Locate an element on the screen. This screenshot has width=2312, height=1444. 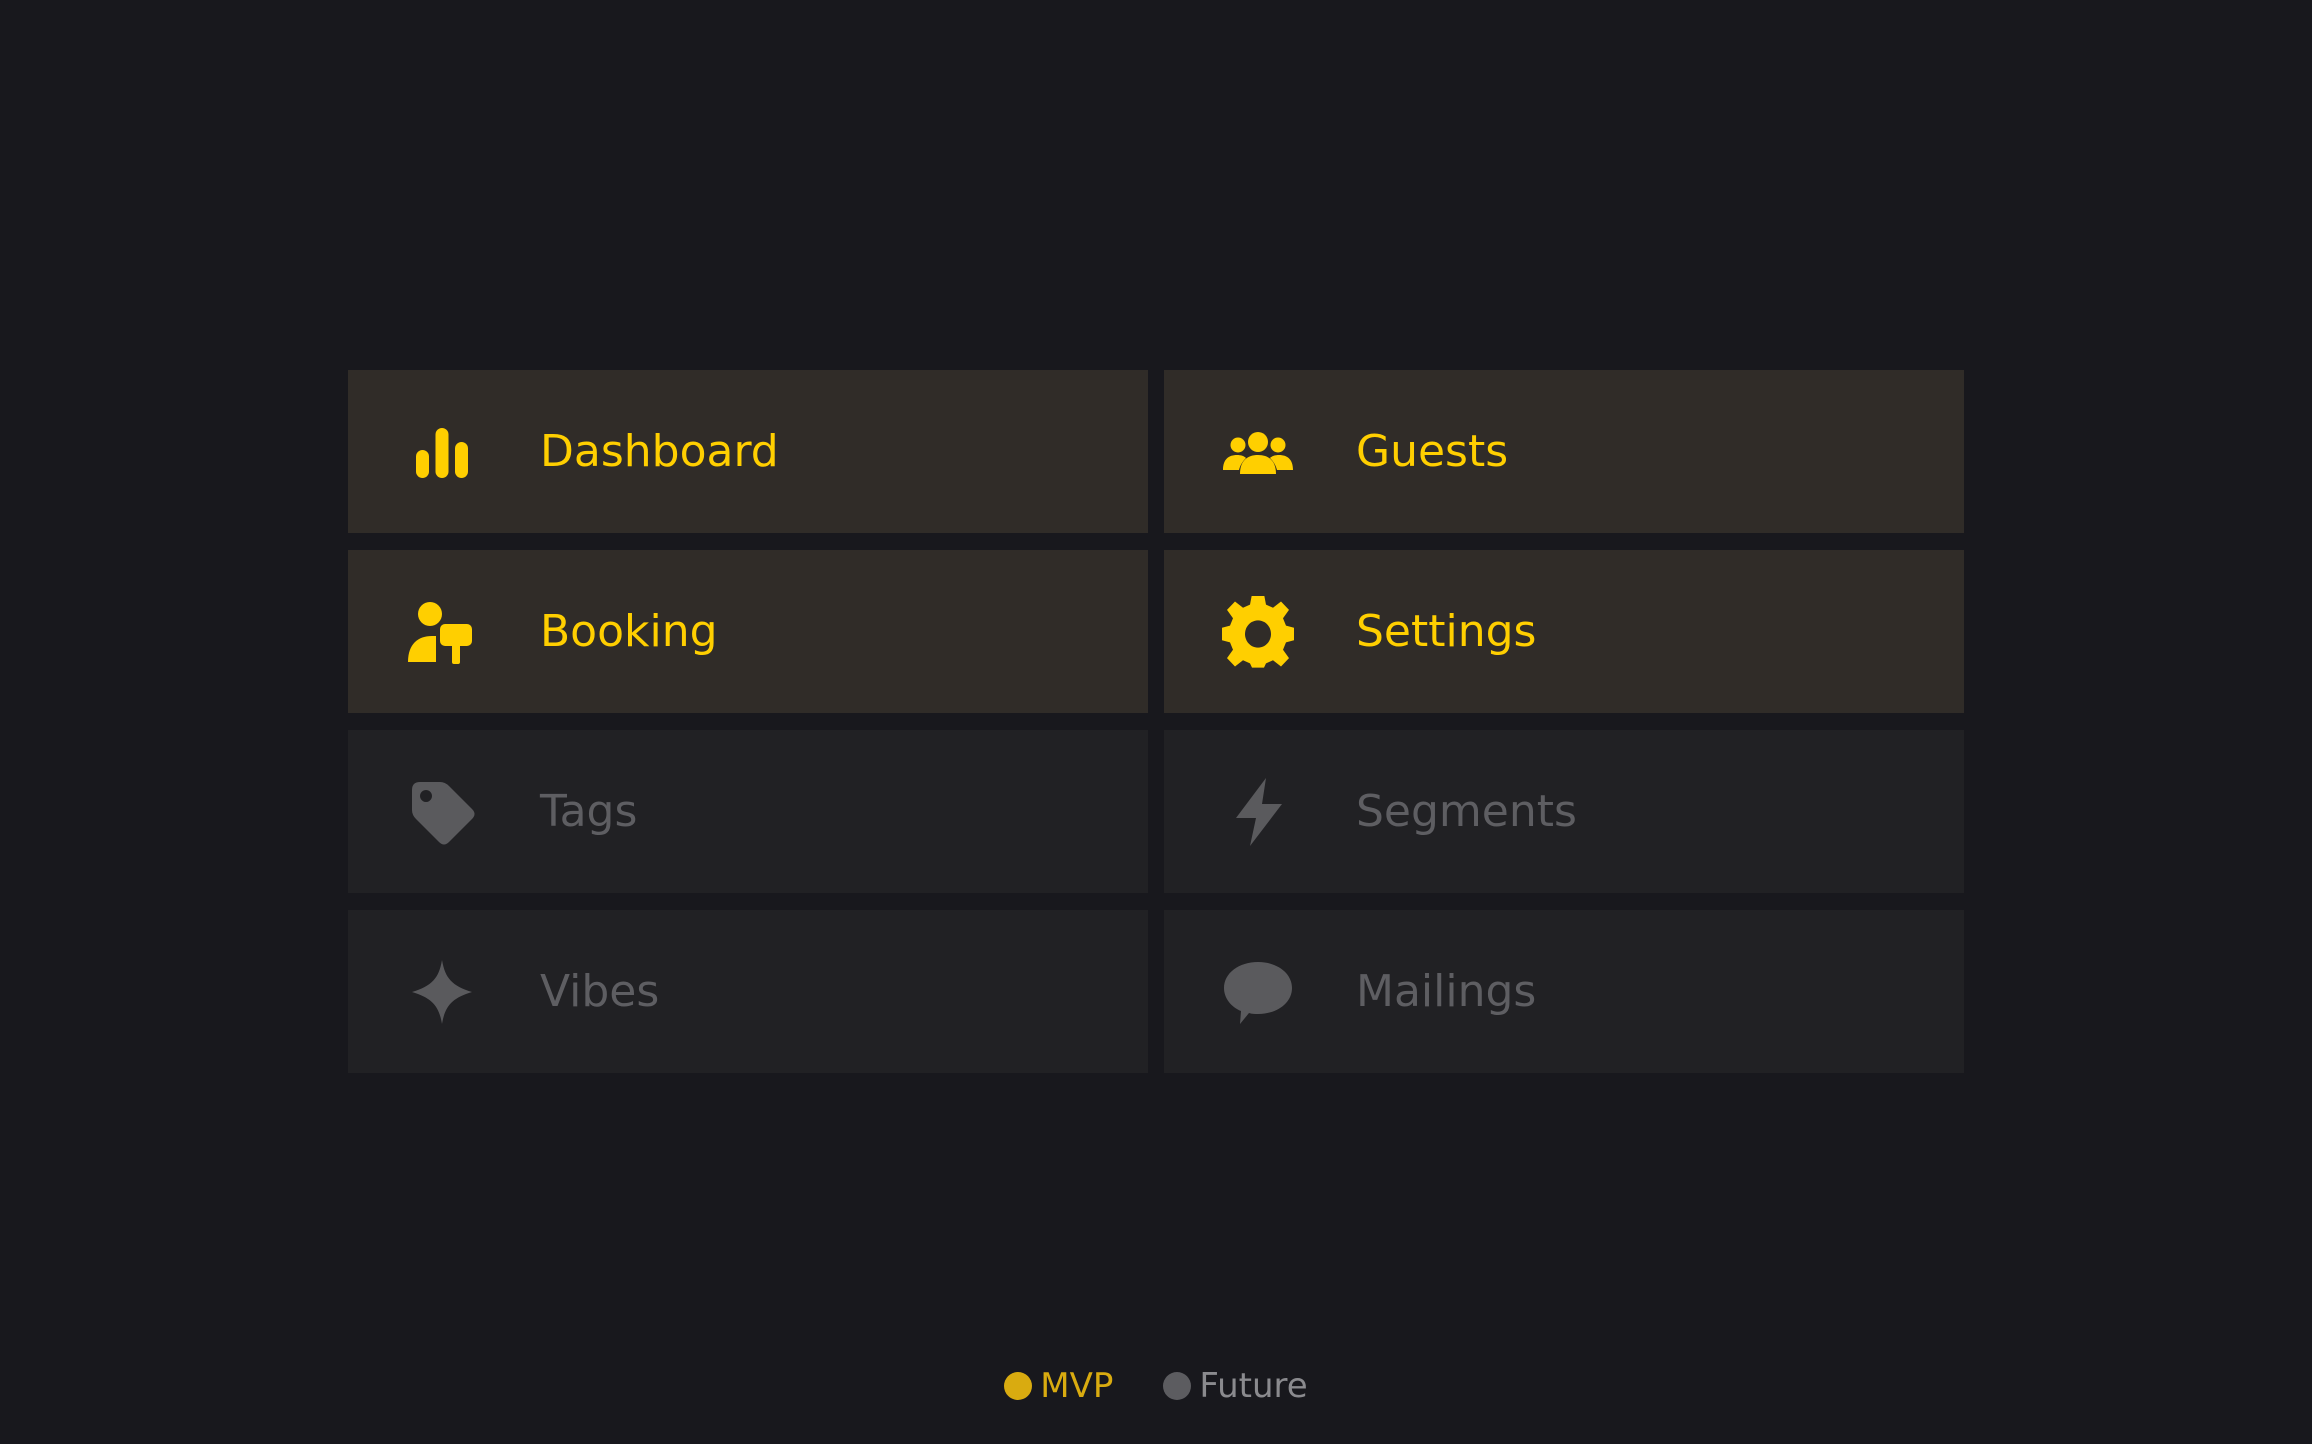
gear-icon is located at coordinates (1258, 631).